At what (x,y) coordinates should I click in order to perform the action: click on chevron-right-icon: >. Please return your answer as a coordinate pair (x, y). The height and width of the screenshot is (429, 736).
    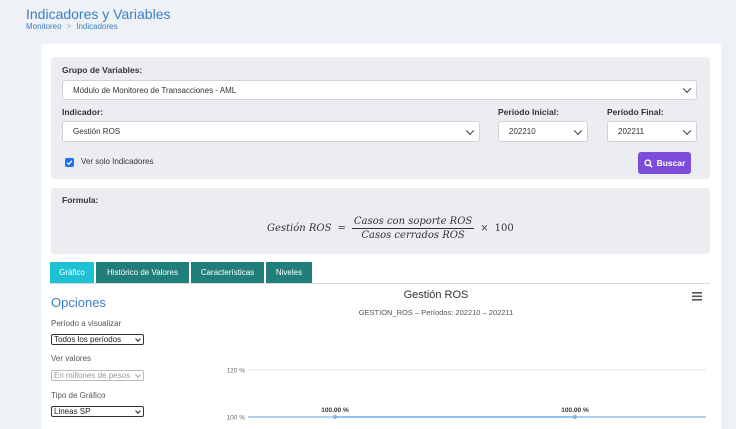
    Looking at the image, I should click on (69, 26).